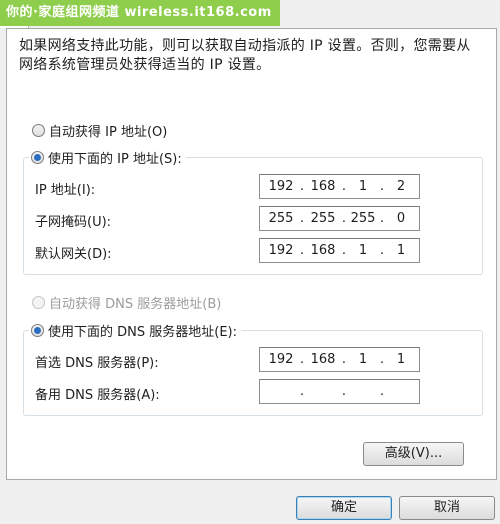  Describe the element at coordinates (73, 254) in the screenshot. I see `default-gateway-label: 默认网关(D):` at that location.